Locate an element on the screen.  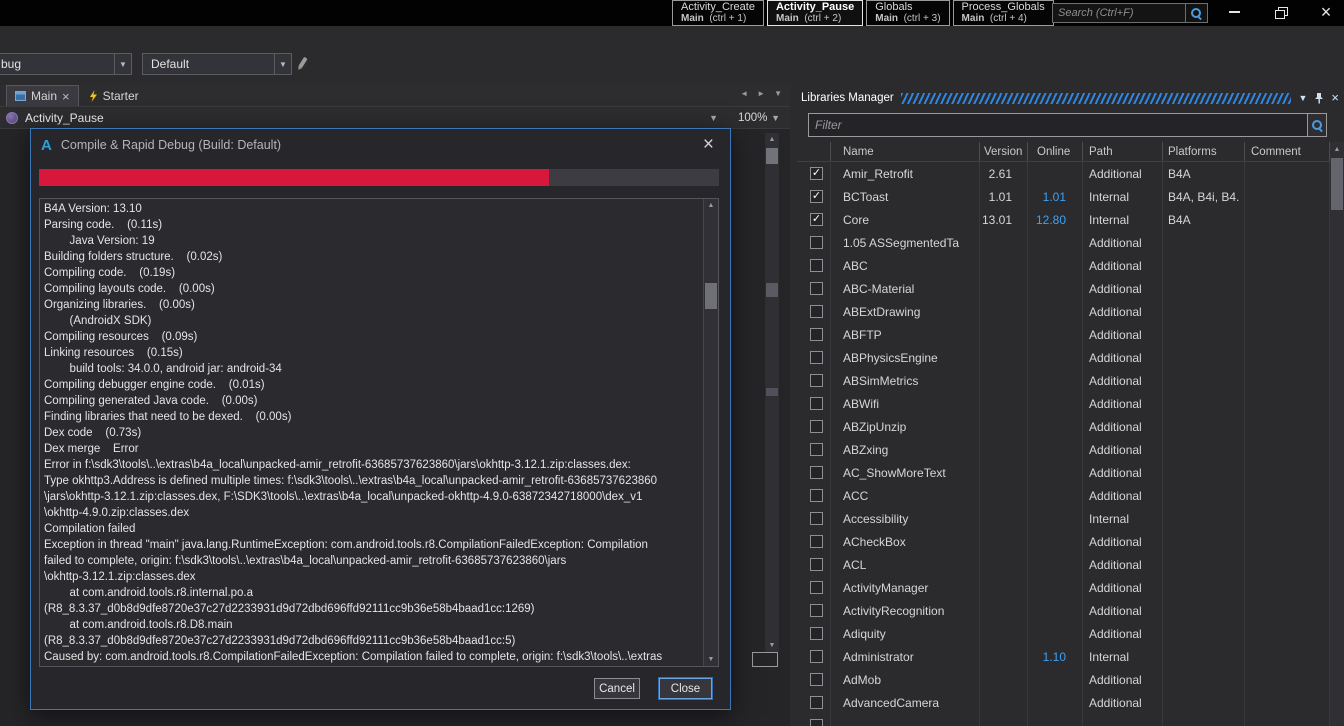
pin-icon is located at coordinates (1319, 98).